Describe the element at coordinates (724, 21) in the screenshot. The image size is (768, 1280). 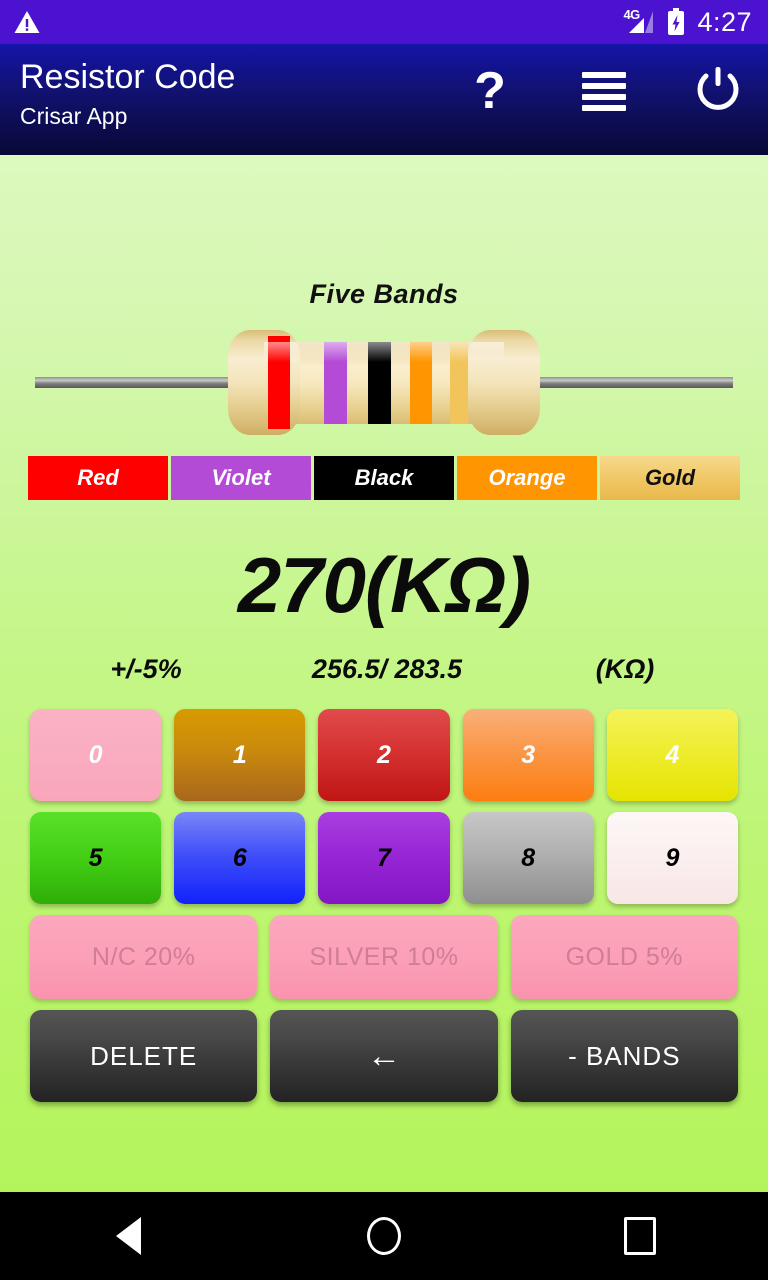
I see `status-bar-clock: 4:27` at that location.